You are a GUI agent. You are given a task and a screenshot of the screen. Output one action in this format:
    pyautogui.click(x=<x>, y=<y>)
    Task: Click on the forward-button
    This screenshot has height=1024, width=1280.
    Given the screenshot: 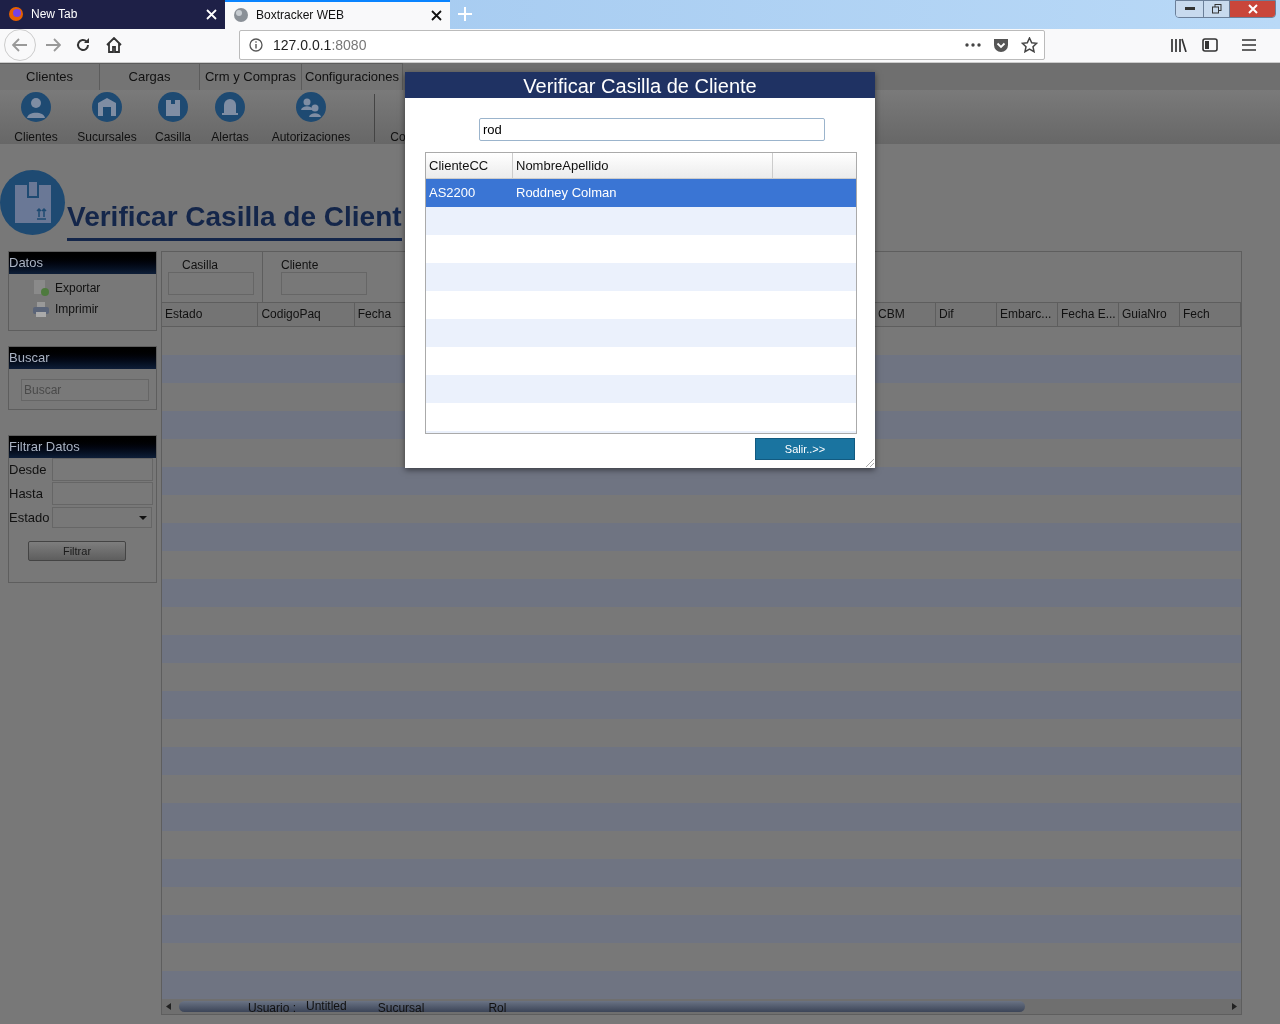 What is the action you would take?
    pyautogui.click(x=53, y=45)
    